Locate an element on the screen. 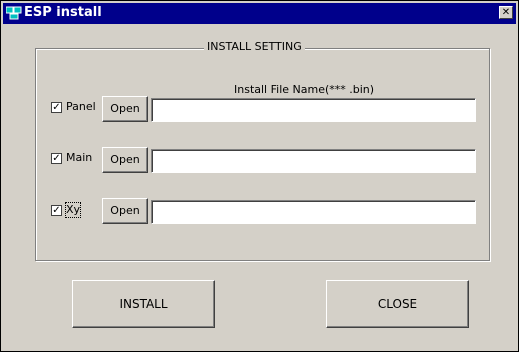  close-button: CLOSE is located at coordinates (397, 304).